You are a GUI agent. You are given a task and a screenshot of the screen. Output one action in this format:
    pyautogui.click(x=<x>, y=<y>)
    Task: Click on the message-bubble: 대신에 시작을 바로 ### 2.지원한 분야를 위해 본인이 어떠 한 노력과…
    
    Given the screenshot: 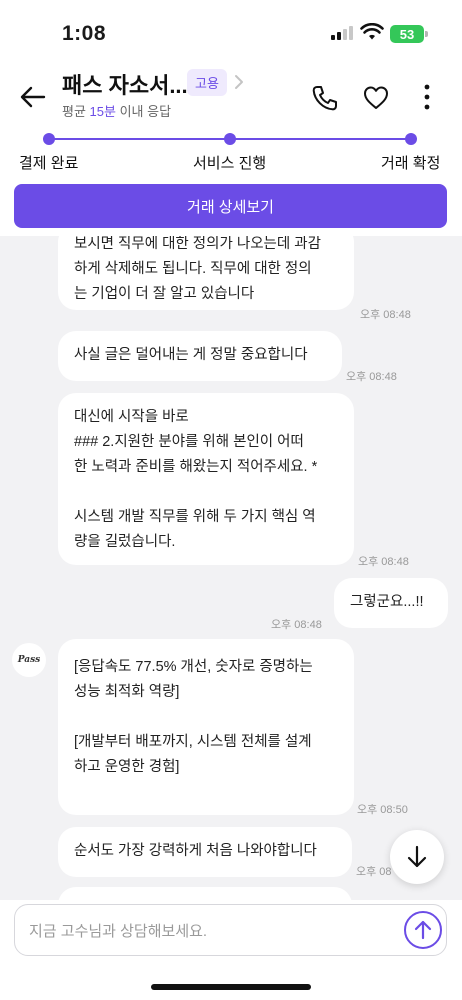 What is the action you would take?
    pyautogui.click(x=206, y=479)
    